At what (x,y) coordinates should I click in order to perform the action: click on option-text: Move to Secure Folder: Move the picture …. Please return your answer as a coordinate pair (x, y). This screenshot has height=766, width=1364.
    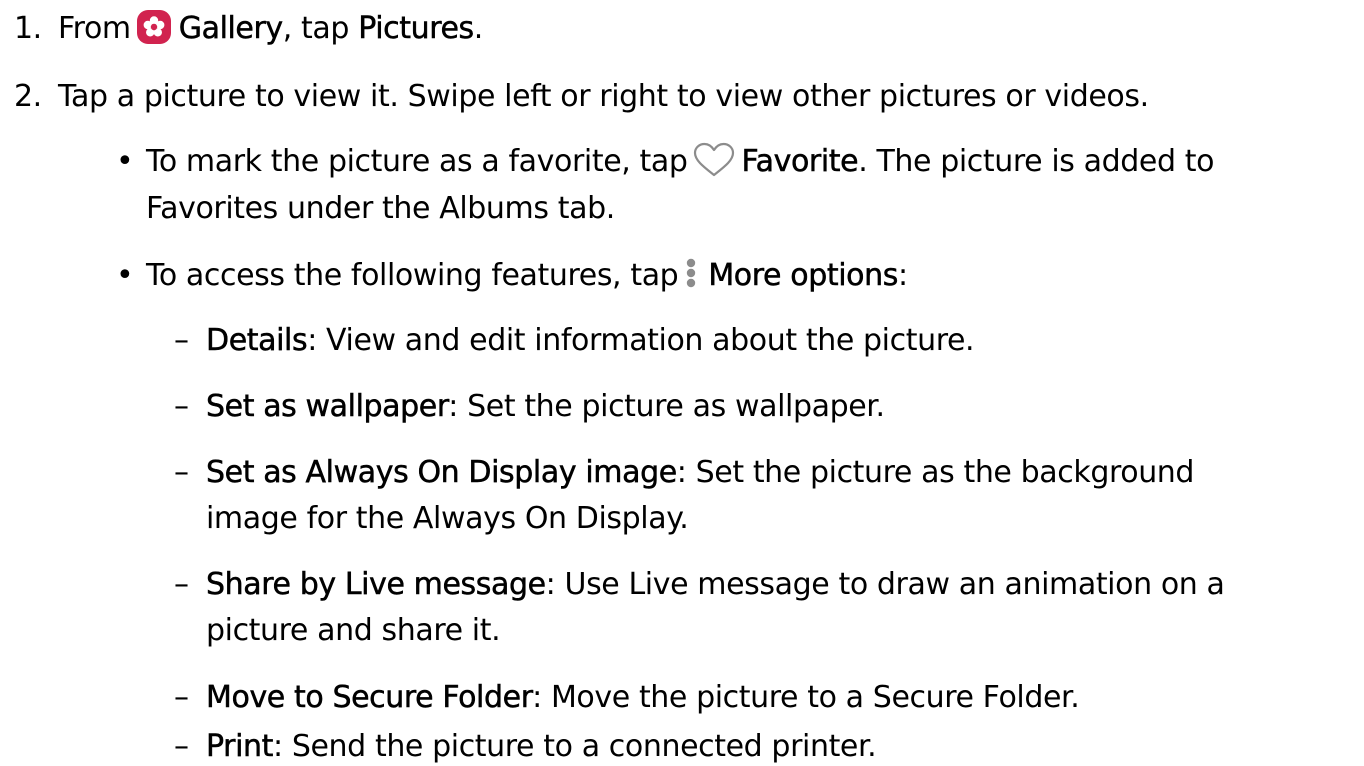
    Looking at the image, I should click on (643, 698).